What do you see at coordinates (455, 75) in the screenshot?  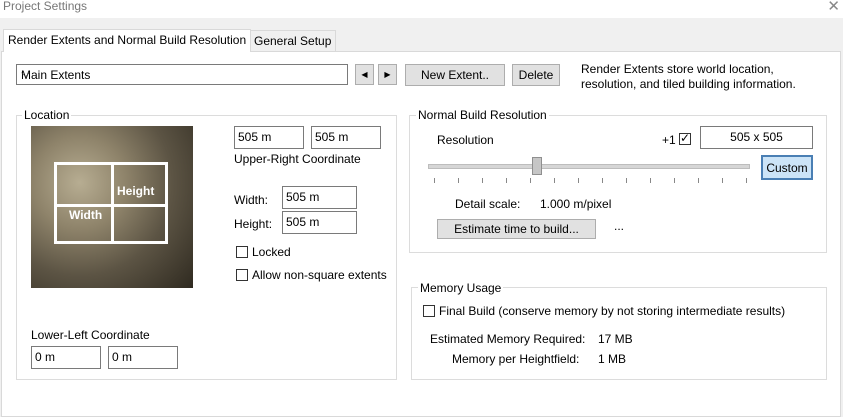 I see `new-extent-button: New Extent..` at bounding box center [455, 75].